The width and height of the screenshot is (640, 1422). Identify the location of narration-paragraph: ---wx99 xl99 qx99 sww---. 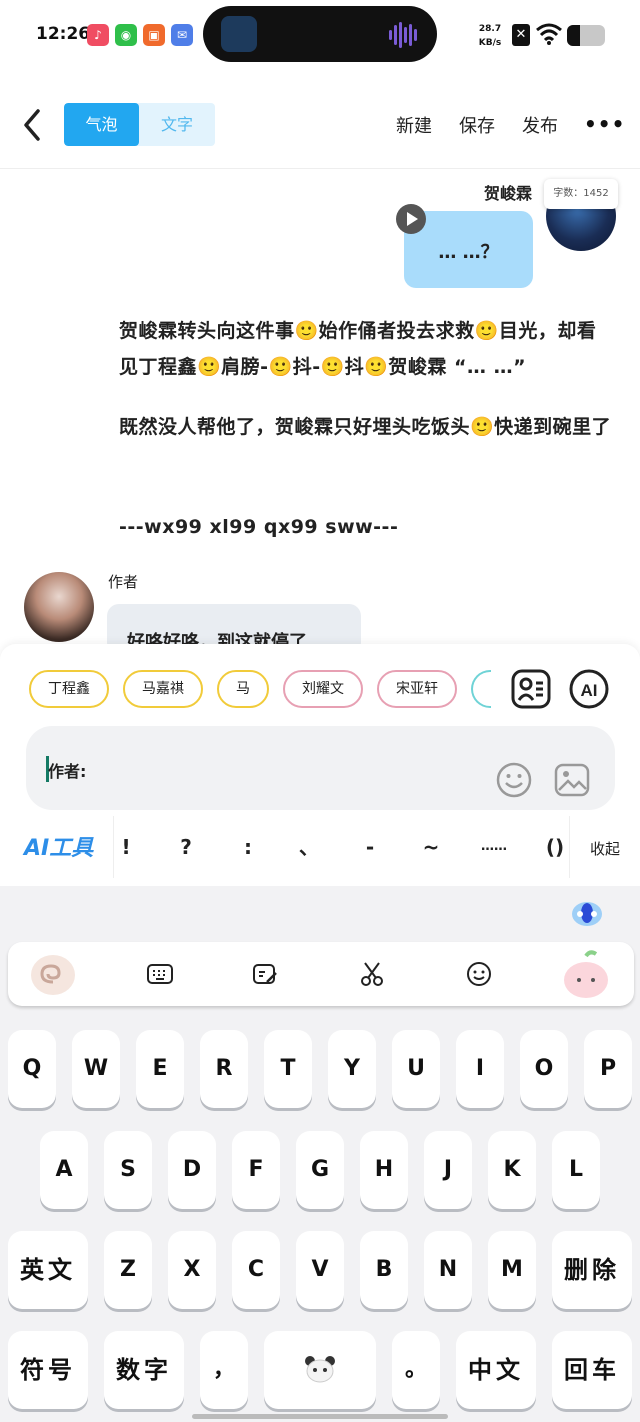
(320, 527).